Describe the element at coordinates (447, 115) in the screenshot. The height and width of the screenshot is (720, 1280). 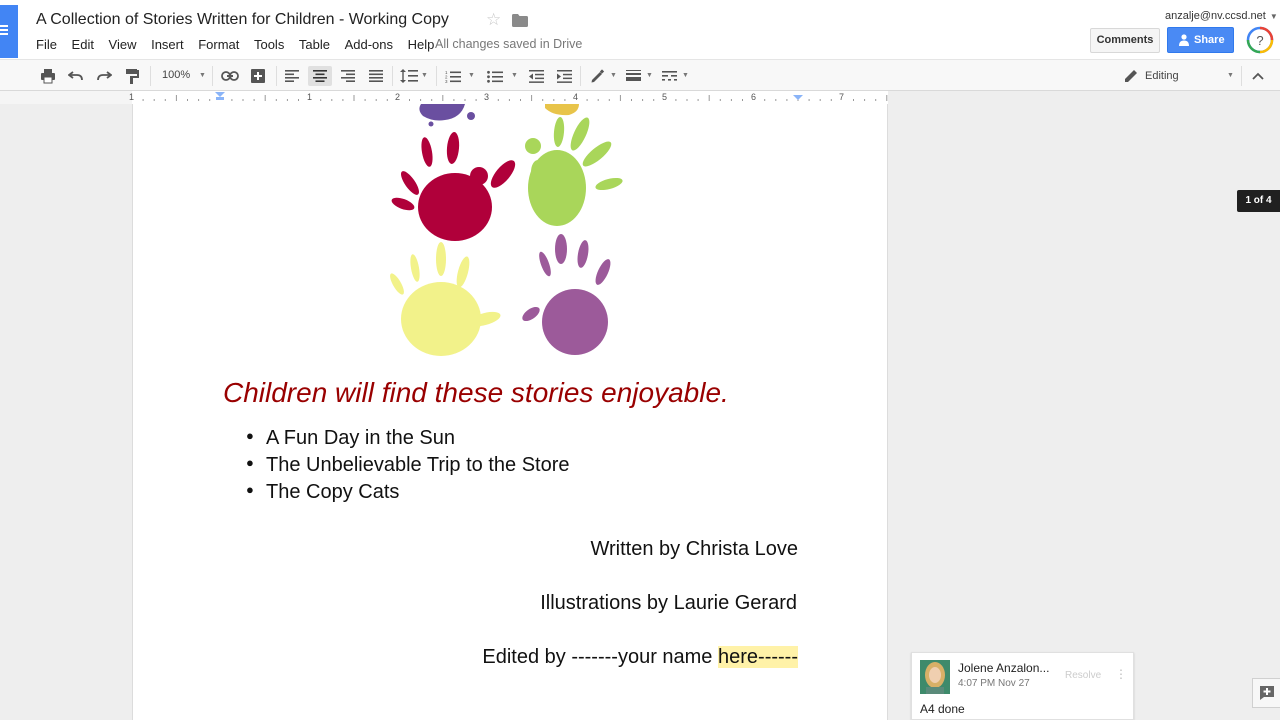
I see `purple-handprint-top` at that location.